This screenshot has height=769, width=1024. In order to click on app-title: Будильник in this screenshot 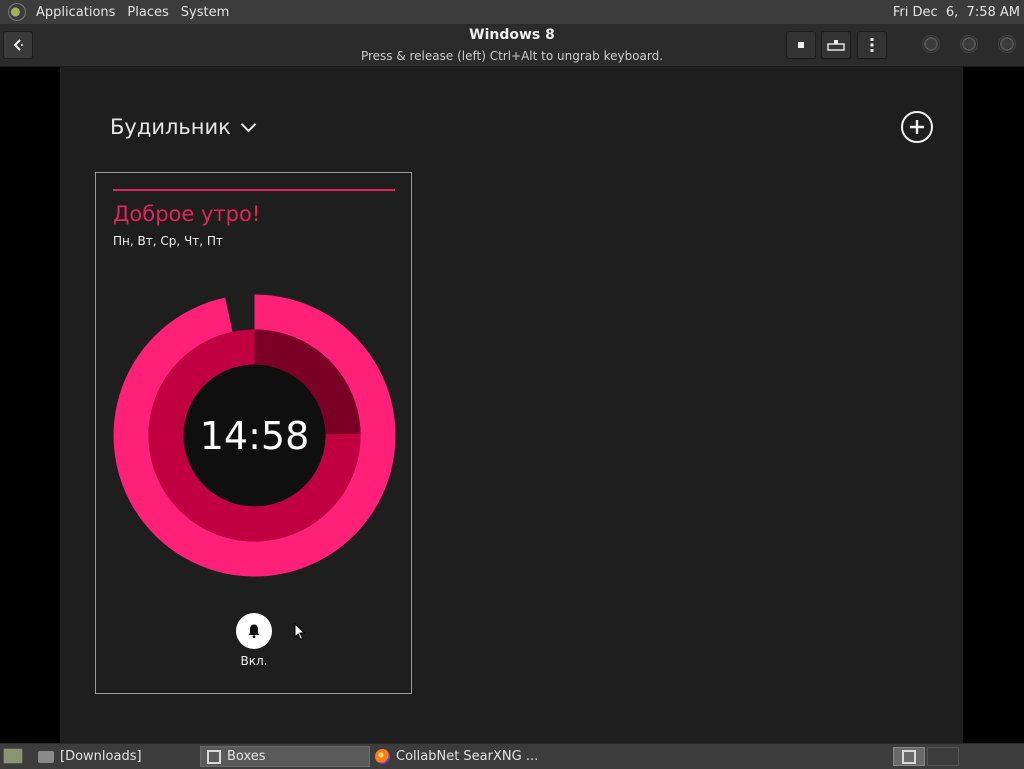, I will do `click(183, 127)`.